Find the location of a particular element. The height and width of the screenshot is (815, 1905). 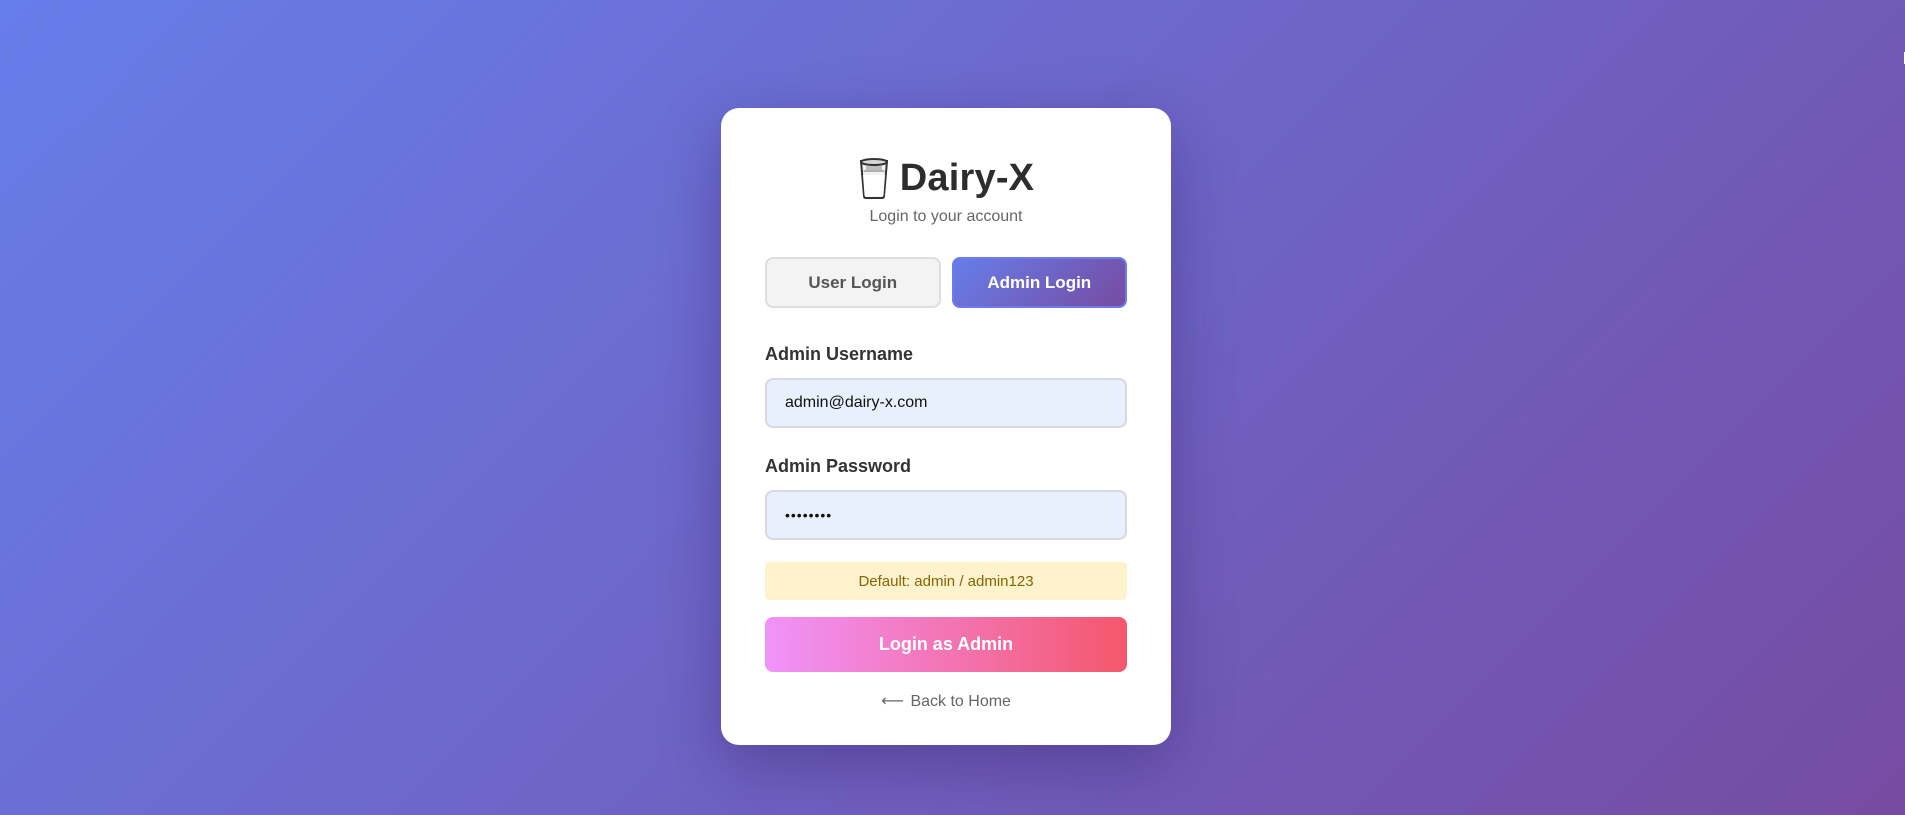

login-type-tabs: User Login Admin Login is located at coordinates (946, 282).